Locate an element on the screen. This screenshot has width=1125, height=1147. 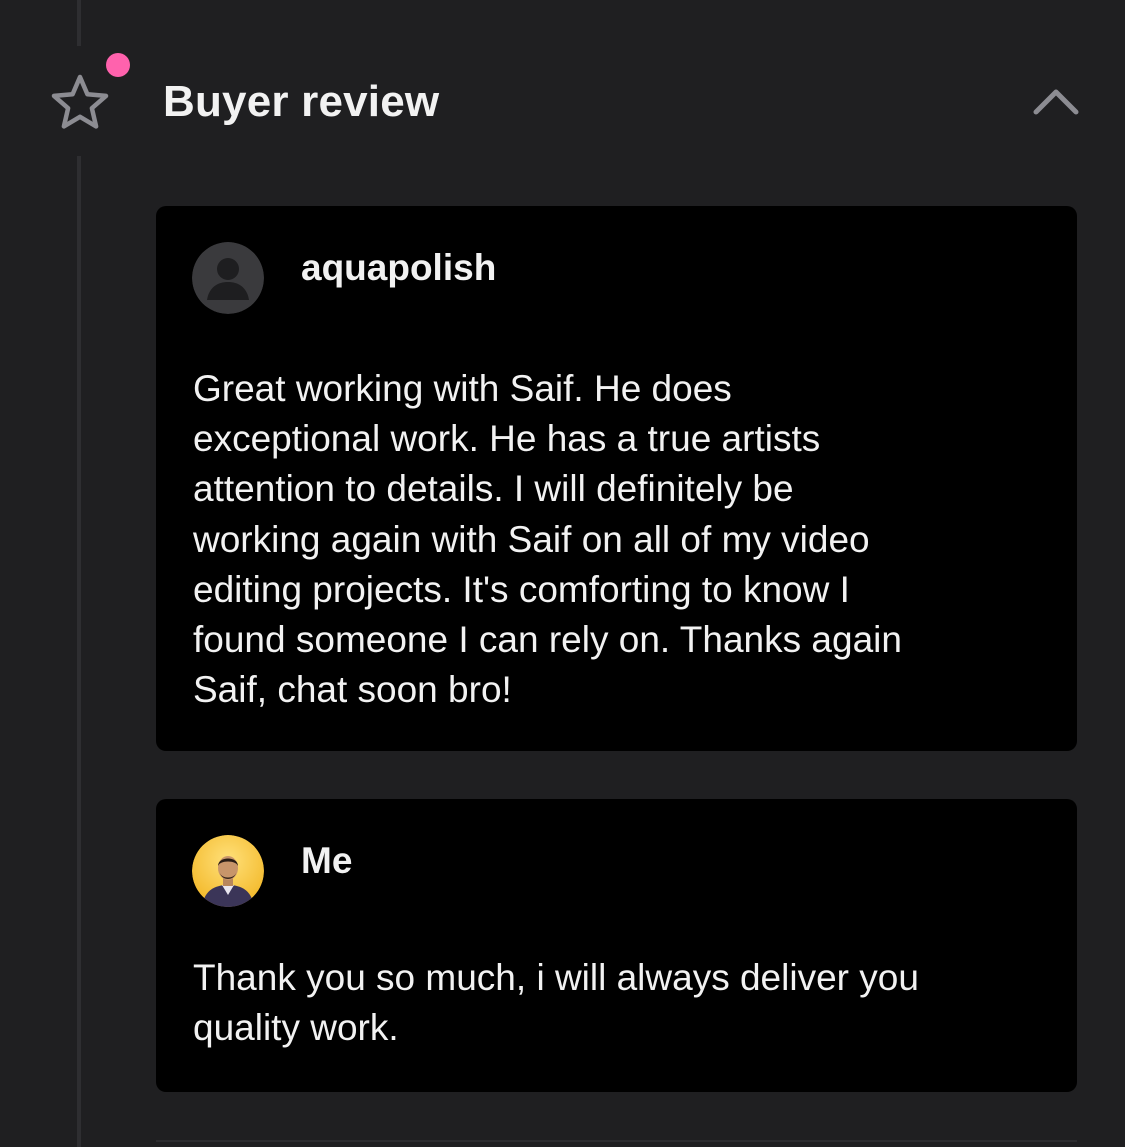
default-avatar-icon is located at coordinates (228, 278).